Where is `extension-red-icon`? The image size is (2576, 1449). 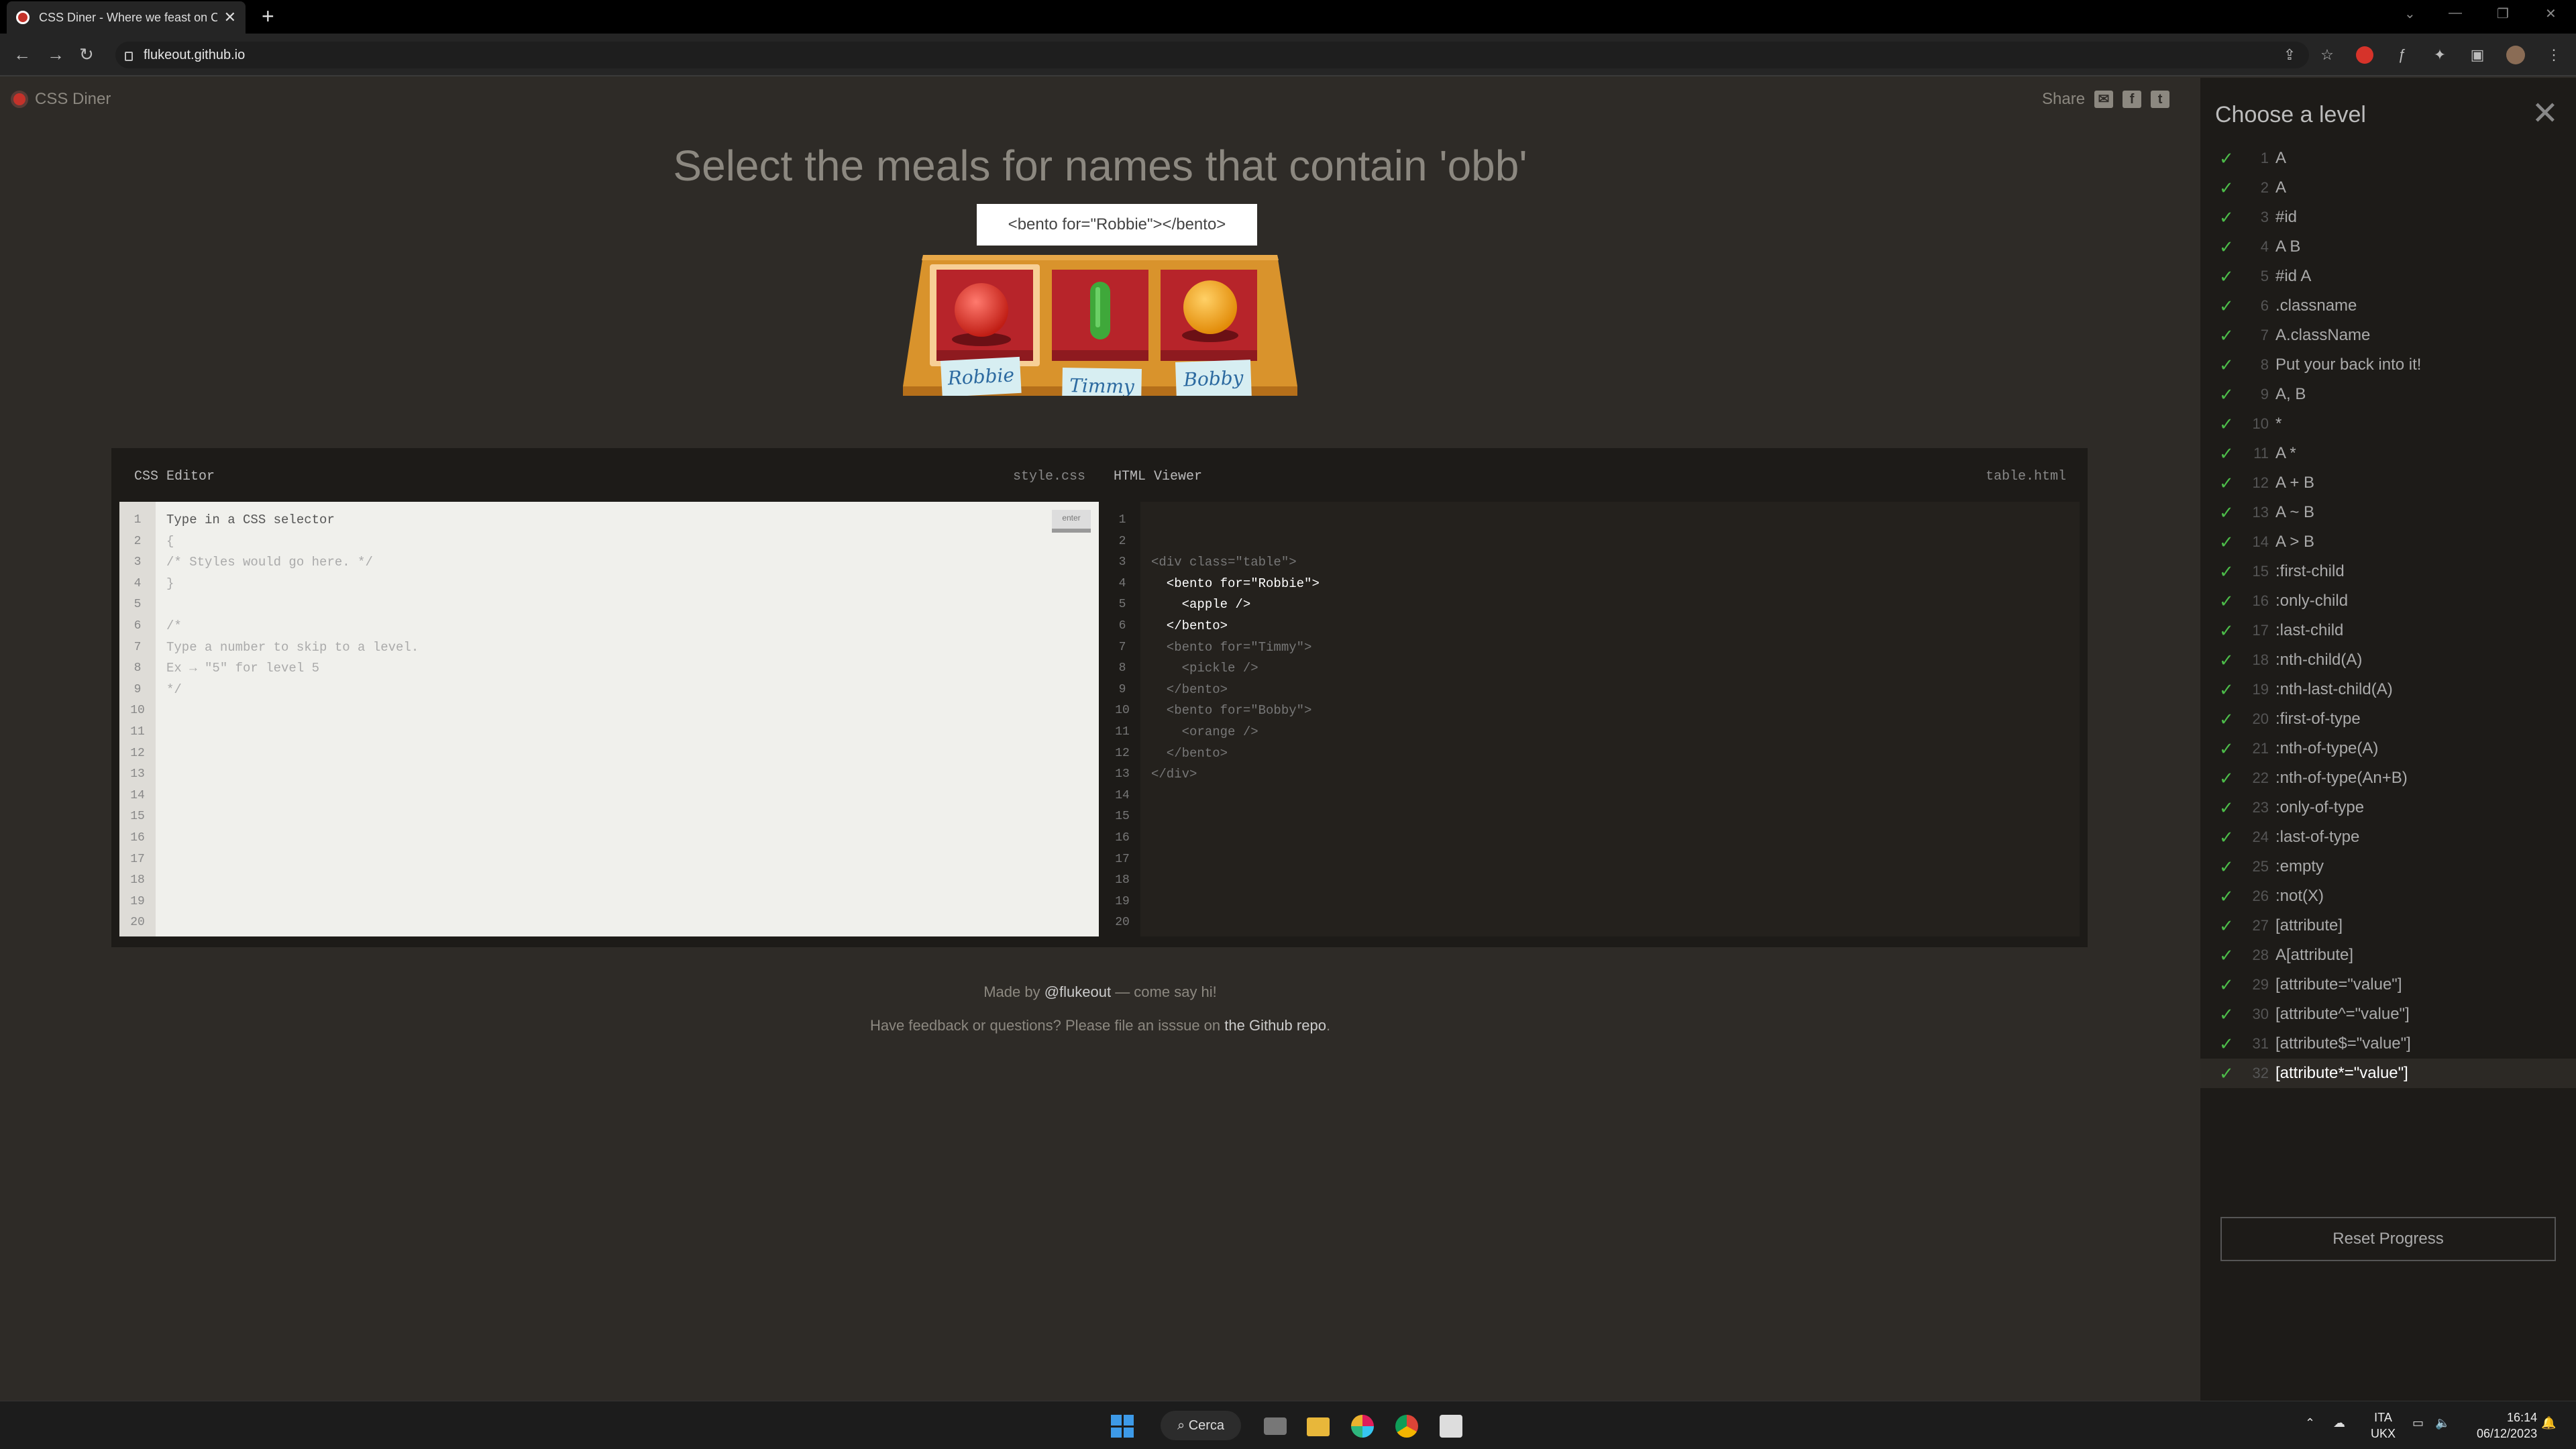 extension-red-icon is located at coordinates (2364, 55).